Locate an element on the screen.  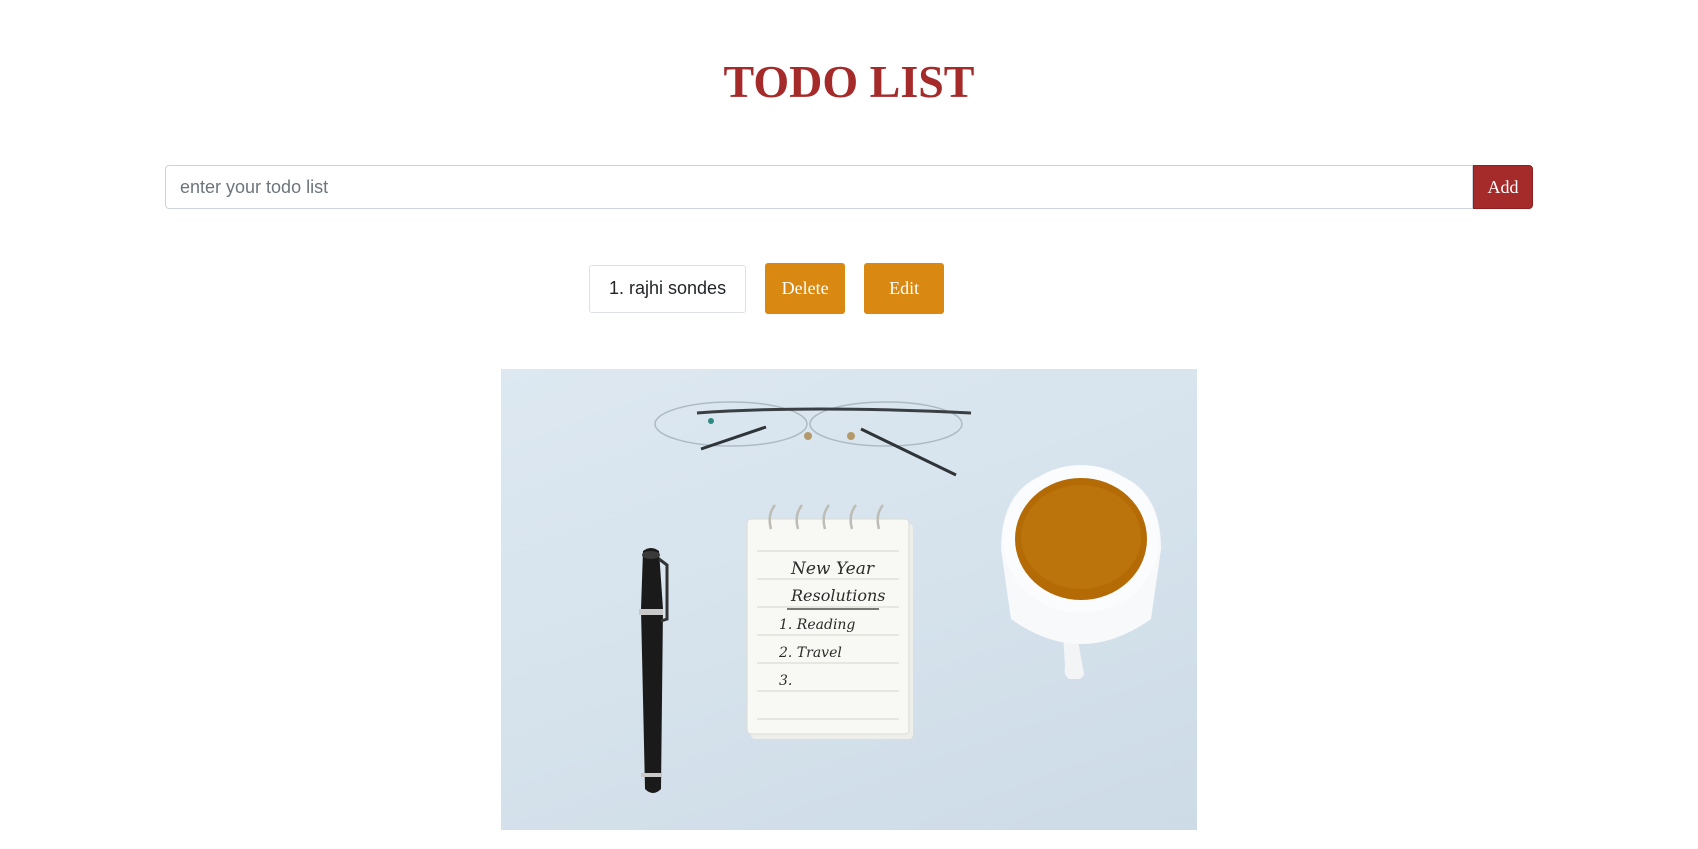
todo-form: Add is located at coordinates (849, 187).